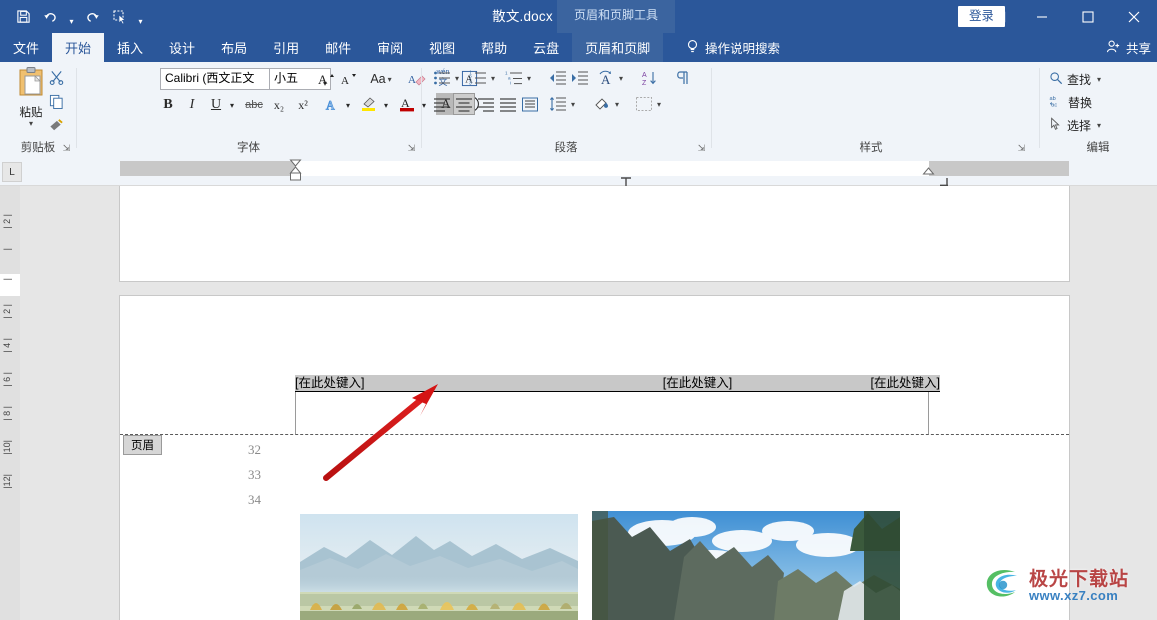  I want to click on replace-label: 替换, so click(1080, 103).